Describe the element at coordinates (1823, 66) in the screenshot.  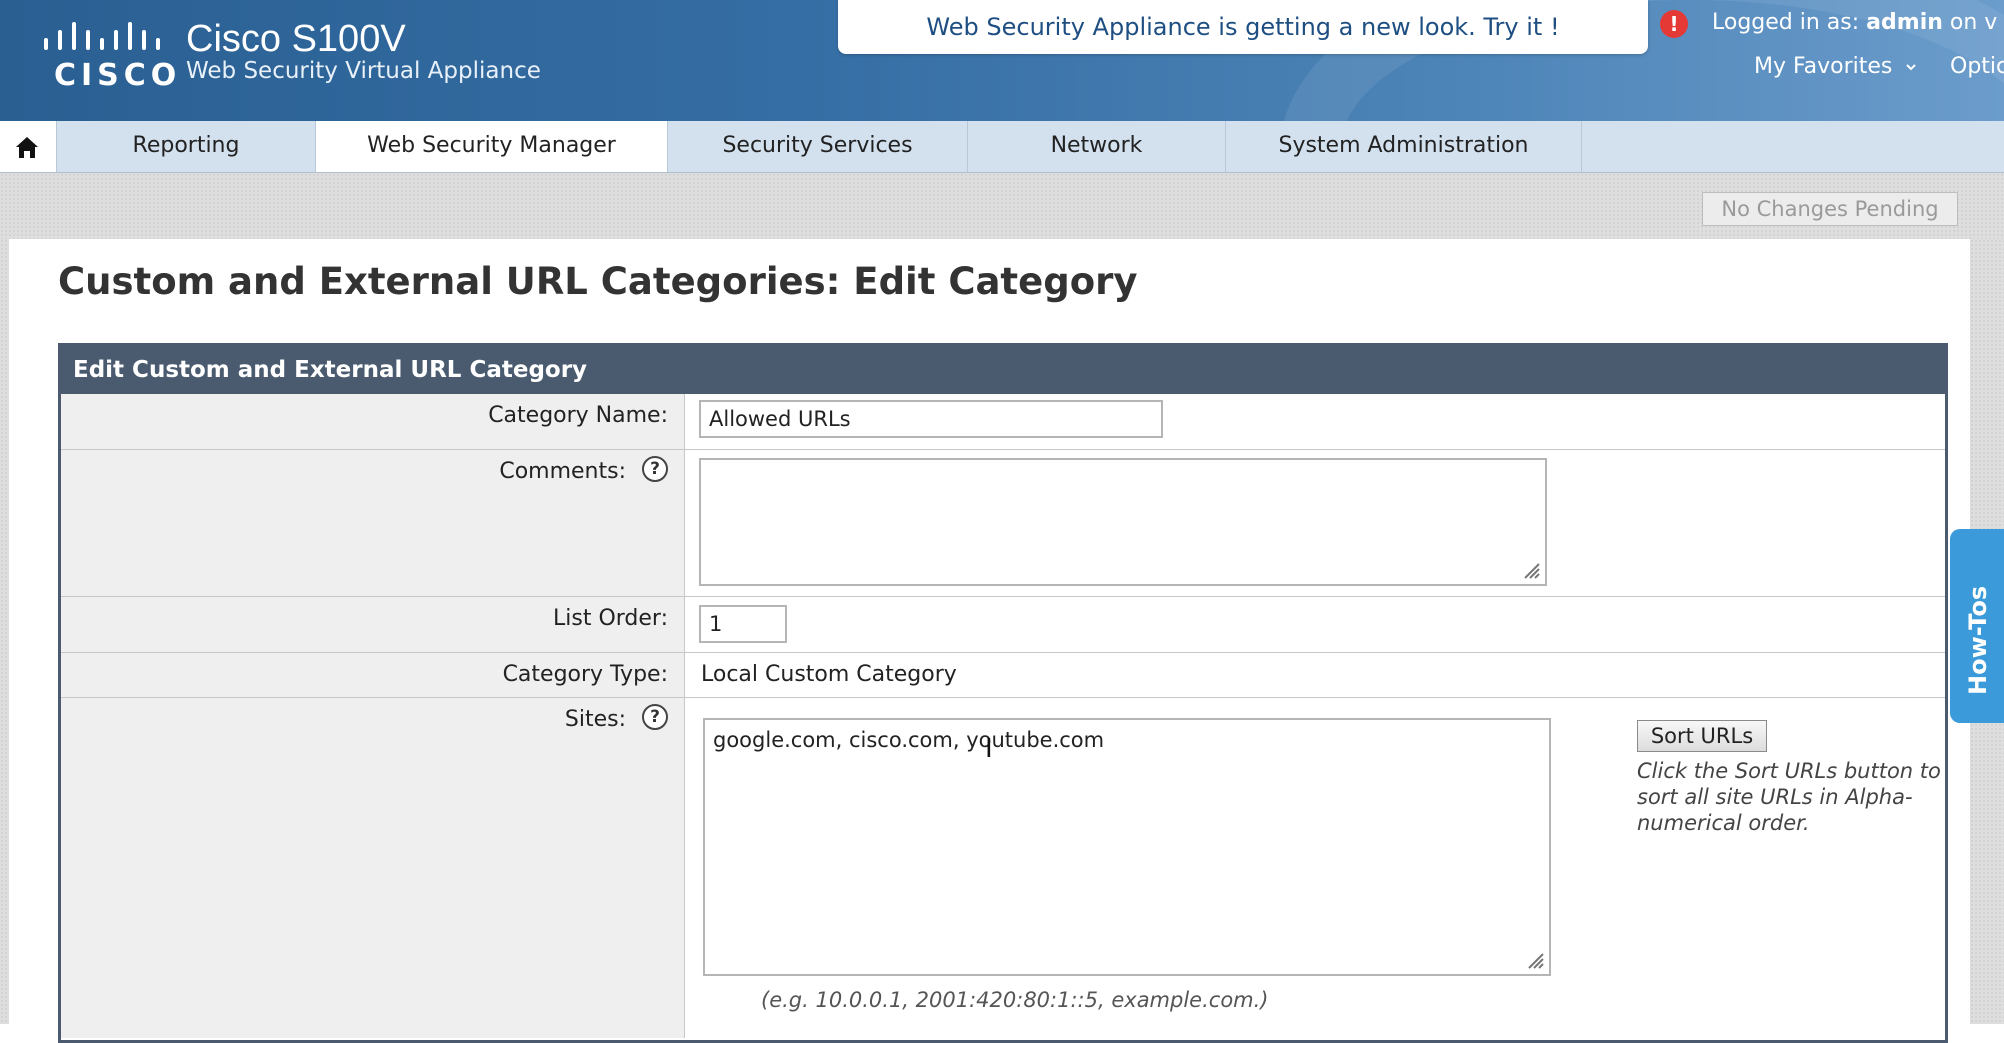
I see `my-favorites-label: My Favorites` at that location.